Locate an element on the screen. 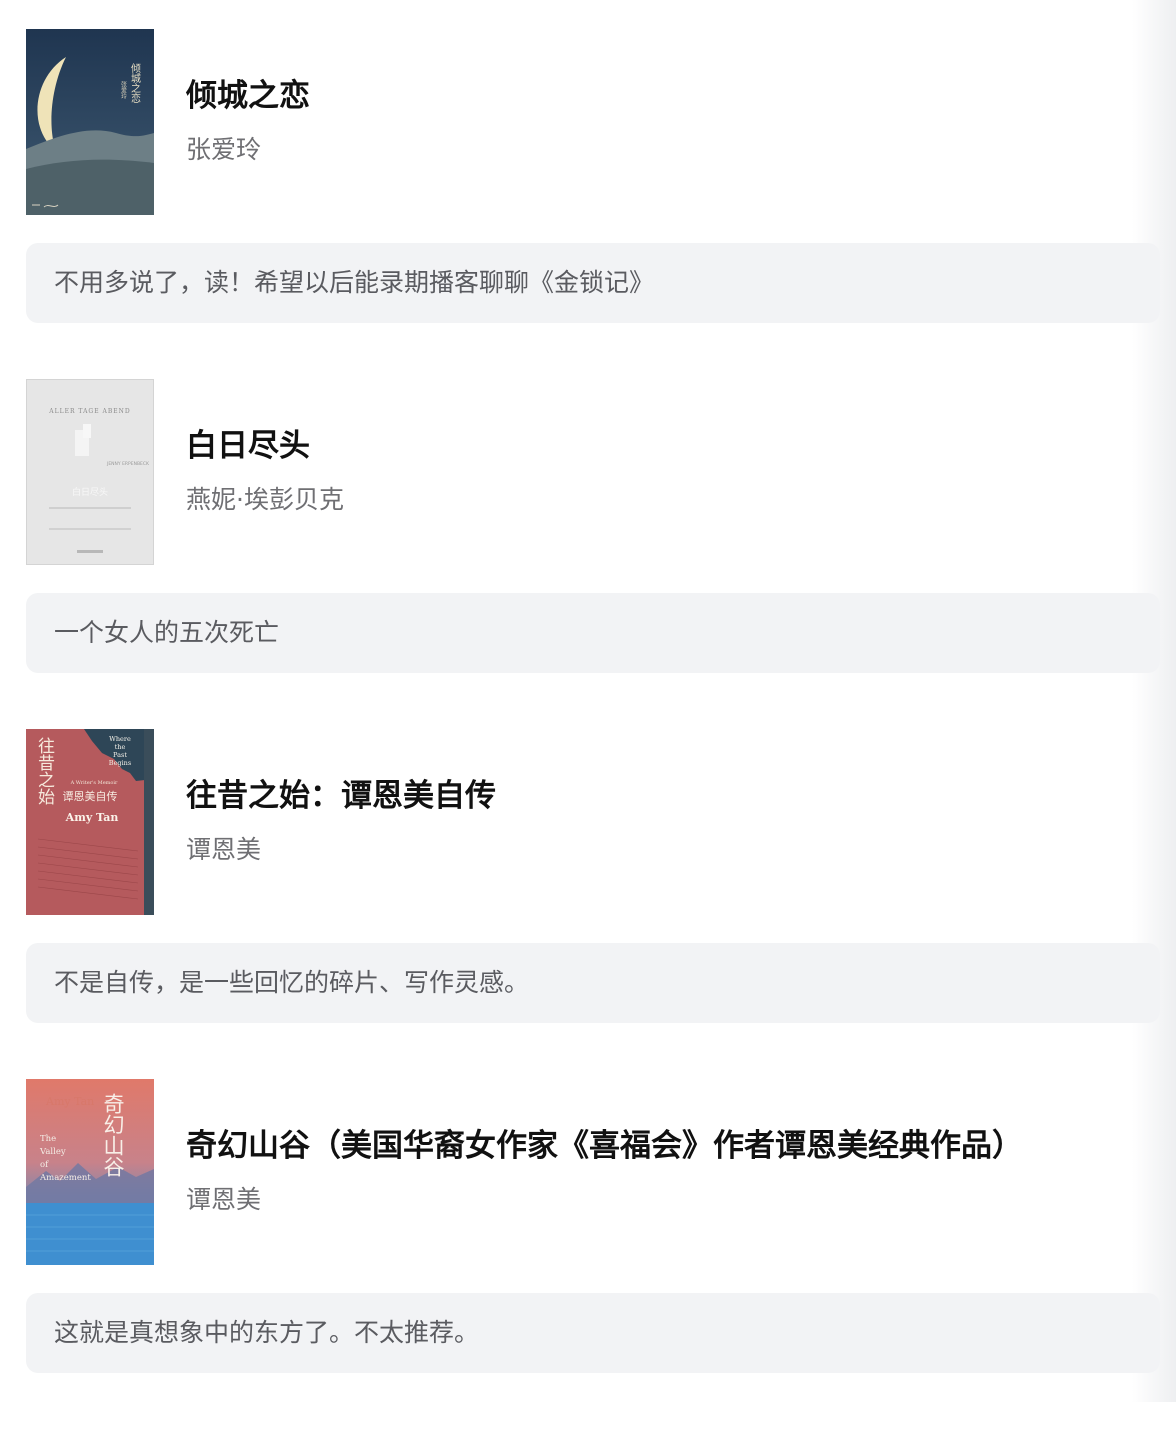 The image size is (1176, 1429). cover-text: Valley is located at coordinates (52, 1152).